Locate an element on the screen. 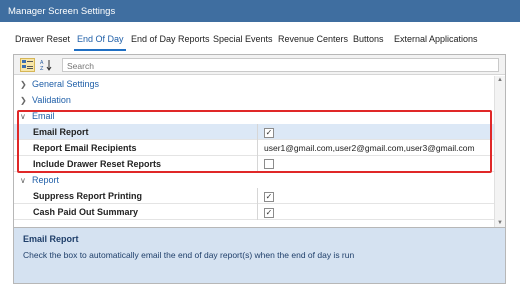 This screenshot has height=291, width=520. tab-buttons: Buttons is located at coordinates (368, 39).